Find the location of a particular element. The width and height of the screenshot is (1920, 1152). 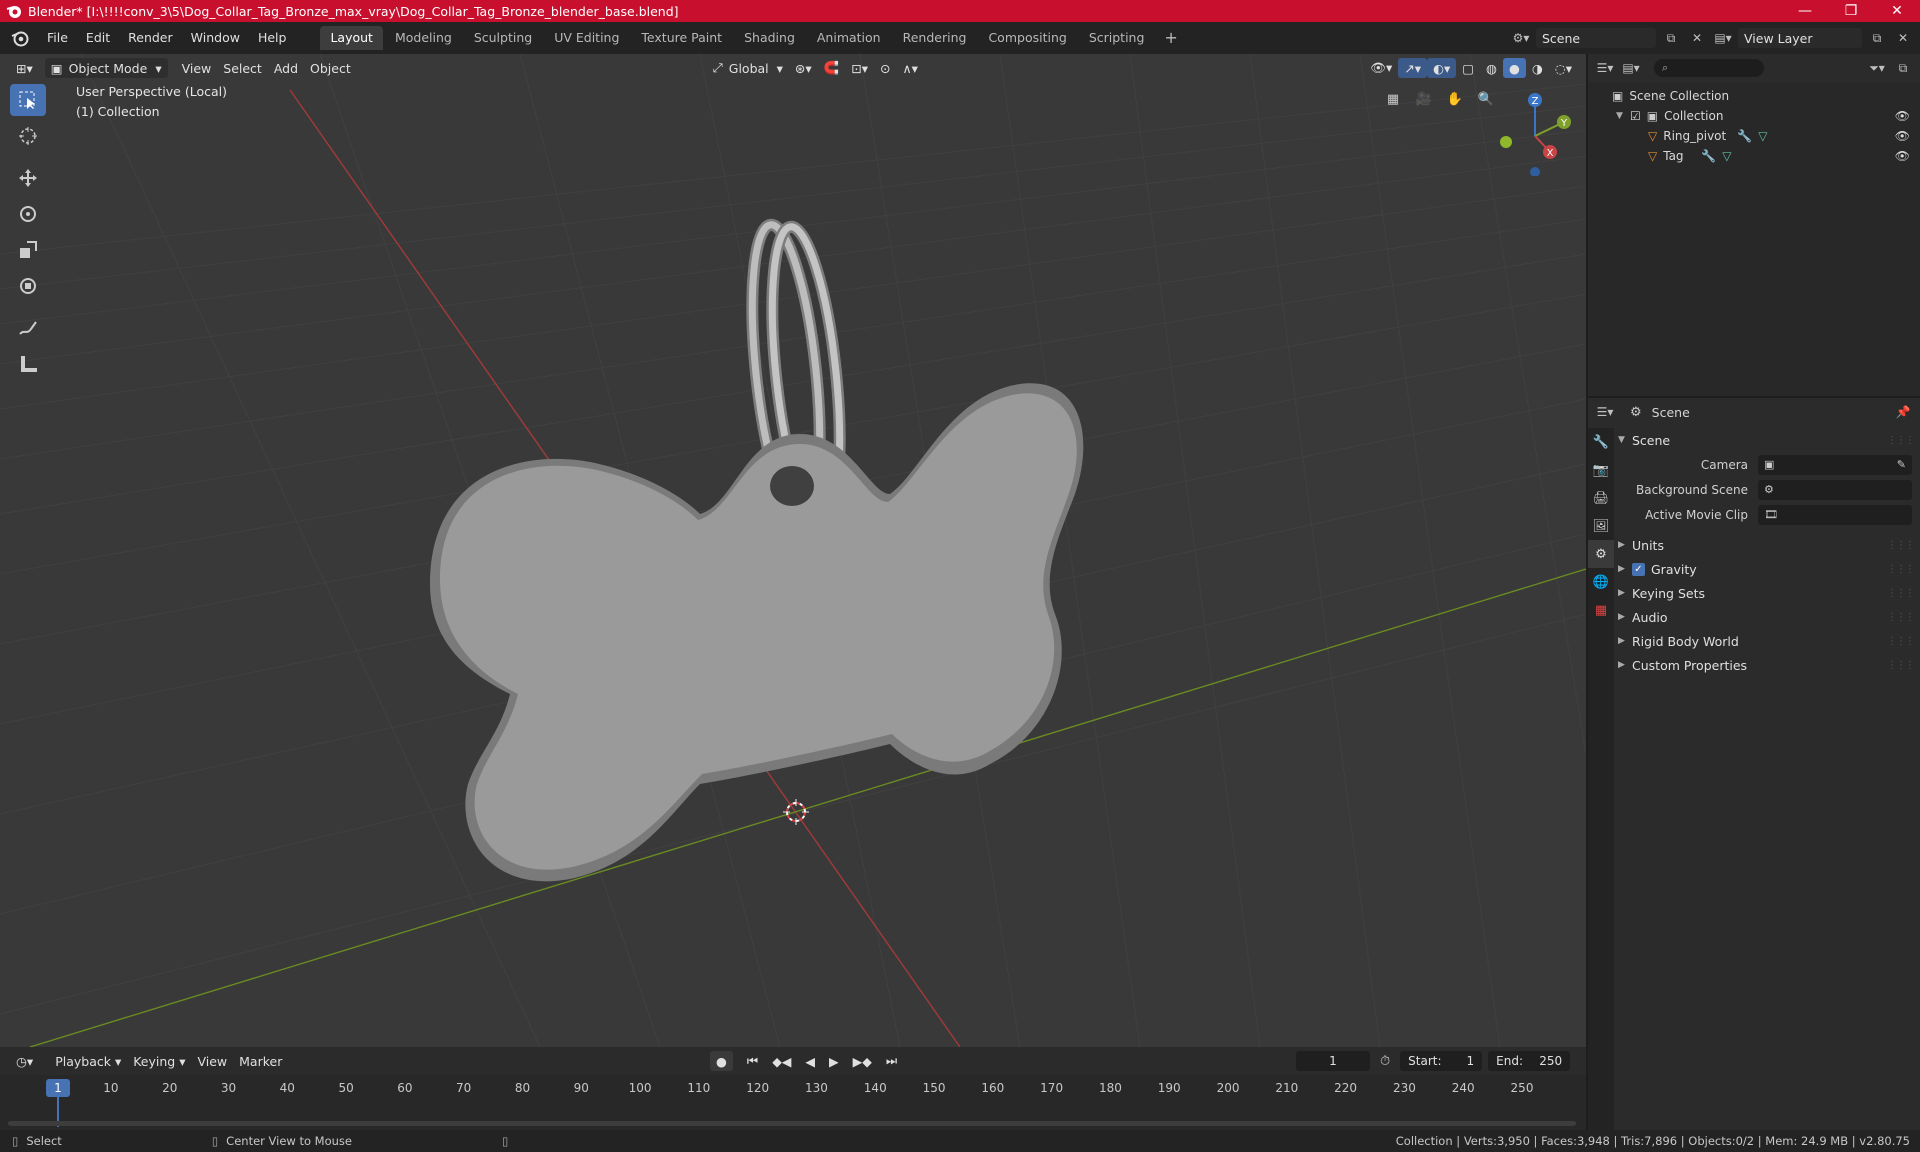

eyedropper-icon: ✎ is located at coordinates (1901, 464).